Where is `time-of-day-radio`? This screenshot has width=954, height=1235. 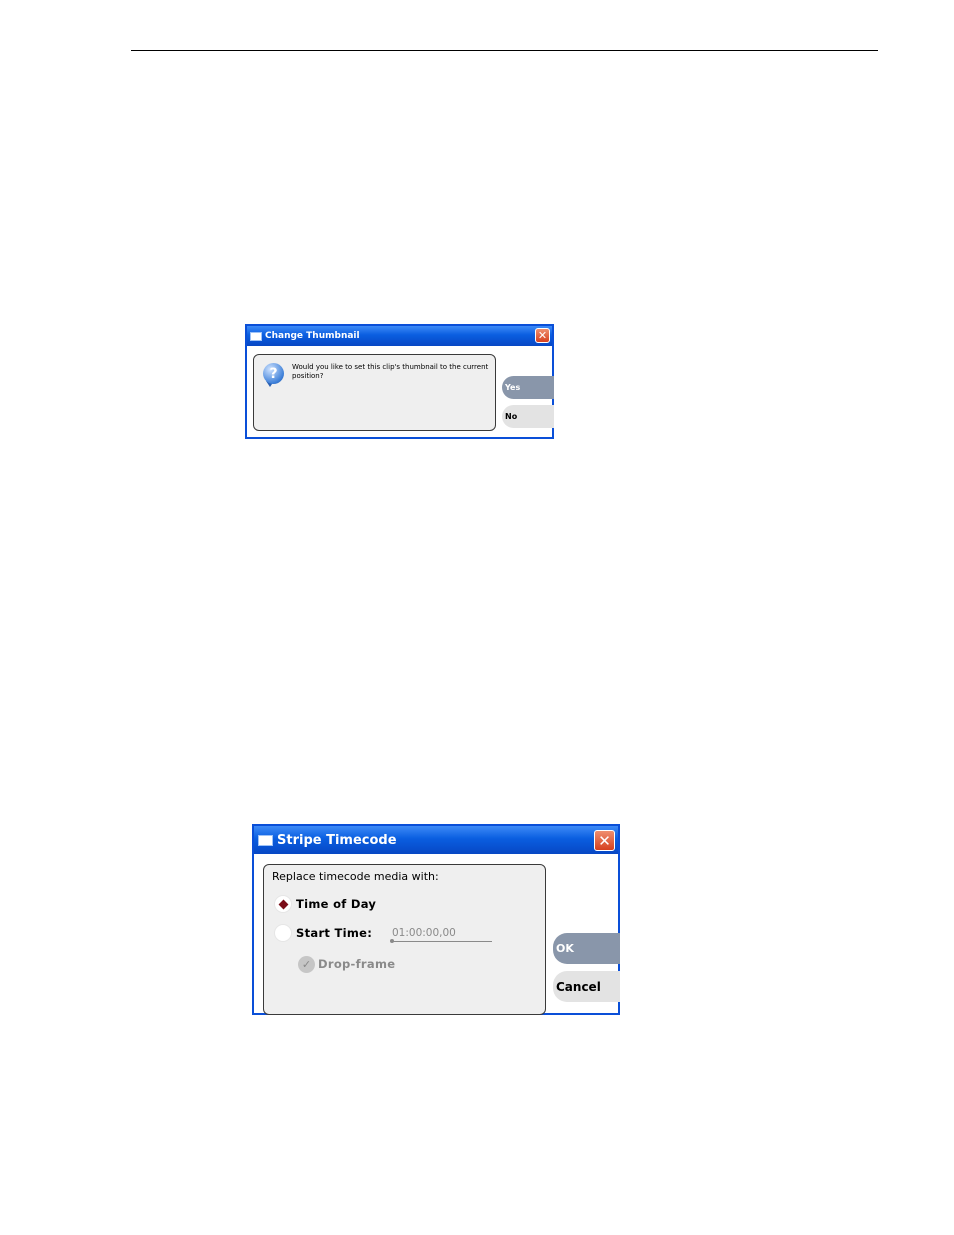 time-of-day-radio is located at coordinates (283, 904).